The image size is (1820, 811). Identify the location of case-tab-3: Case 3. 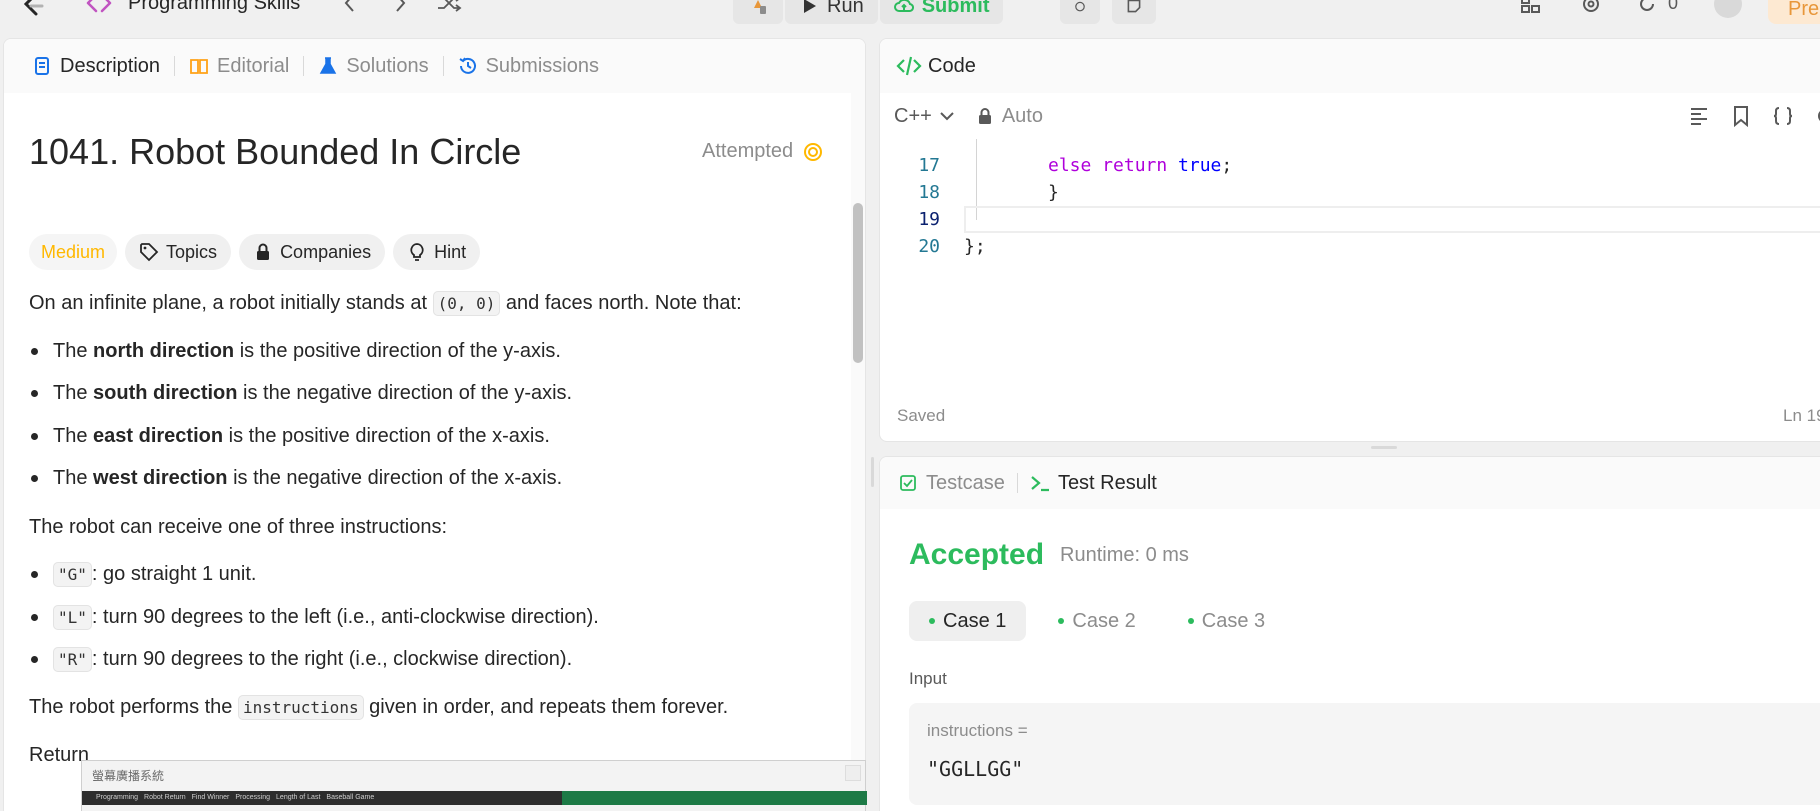
(1226, 621).